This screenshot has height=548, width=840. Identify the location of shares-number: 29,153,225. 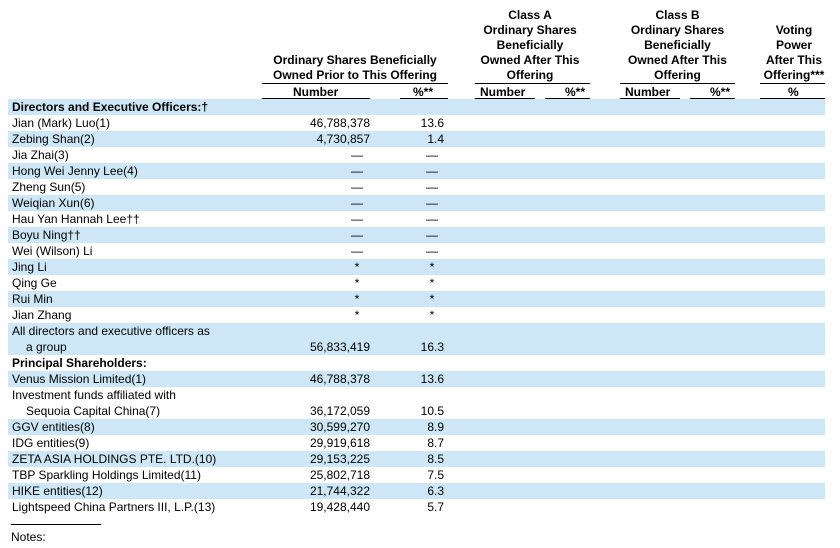
(339, 459).